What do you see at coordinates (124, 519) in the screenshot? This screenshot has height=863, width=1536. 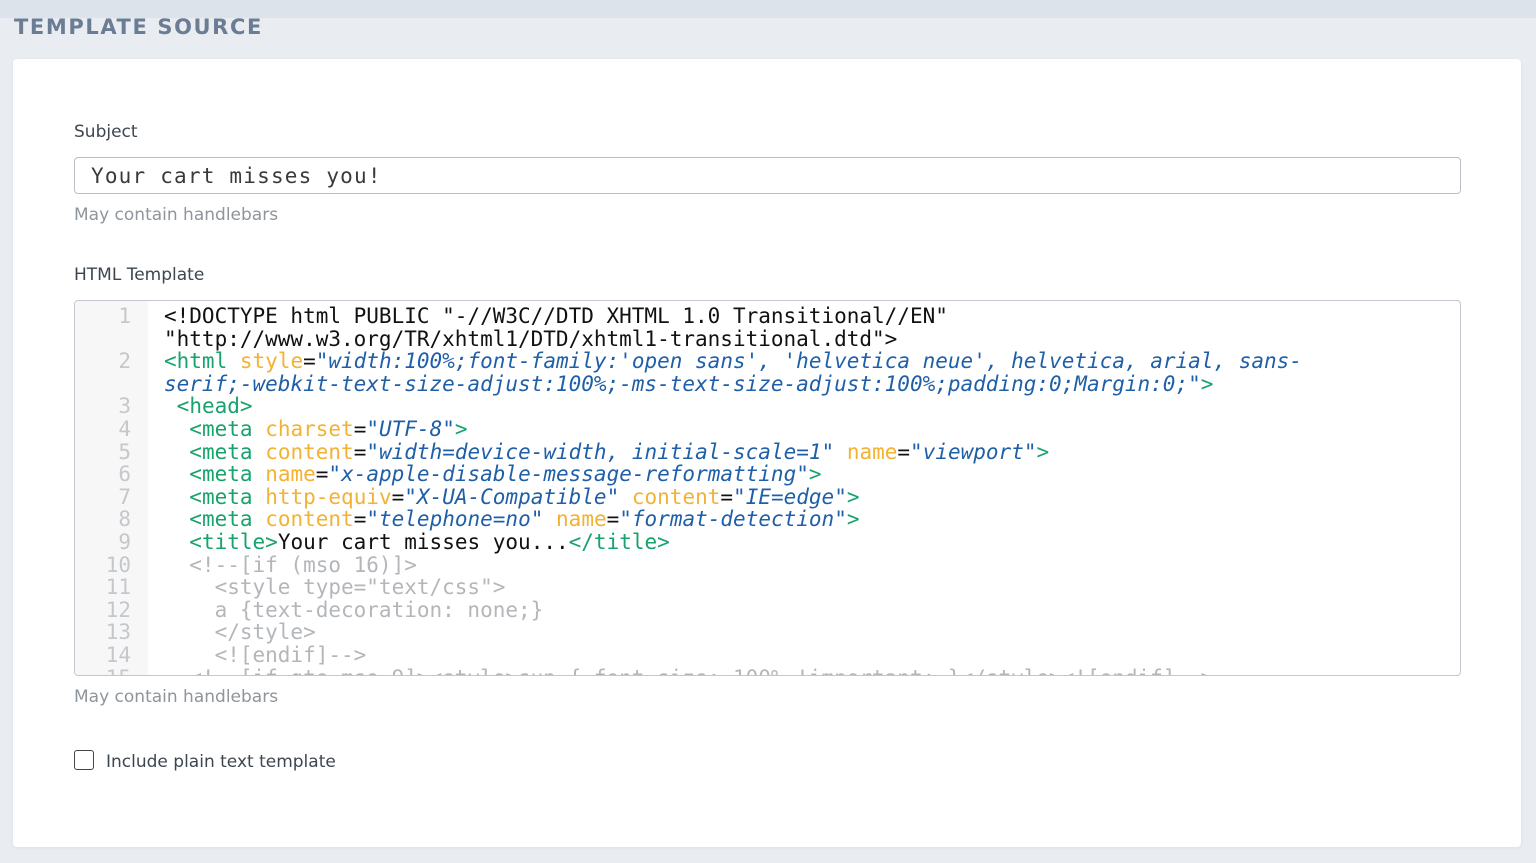 I see `line-number: 8` at bounding box center [124, 519].